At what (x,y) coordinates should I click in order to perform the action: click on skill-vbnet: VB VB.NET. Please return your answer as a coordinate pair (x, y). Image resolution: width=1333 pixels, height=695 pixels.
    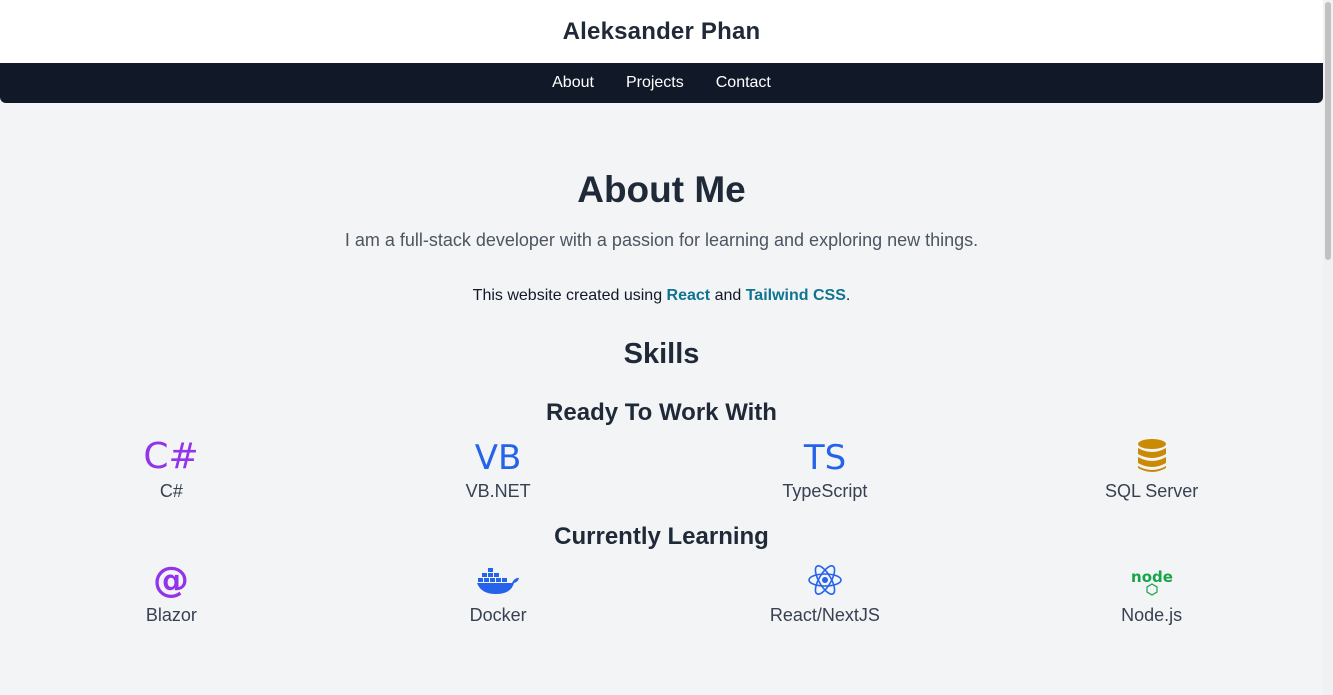
    Looking at the image, I should click on (498, 469).